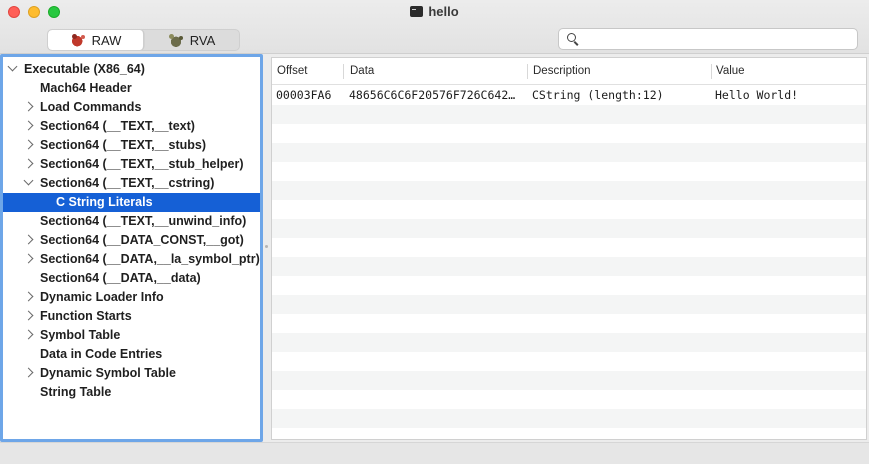 This screenshot has width=869, height=464. What do you see at coordinates (788, 71) in the screenshot?
I see `column-header-value: Value` at bounding box center [788, 71].